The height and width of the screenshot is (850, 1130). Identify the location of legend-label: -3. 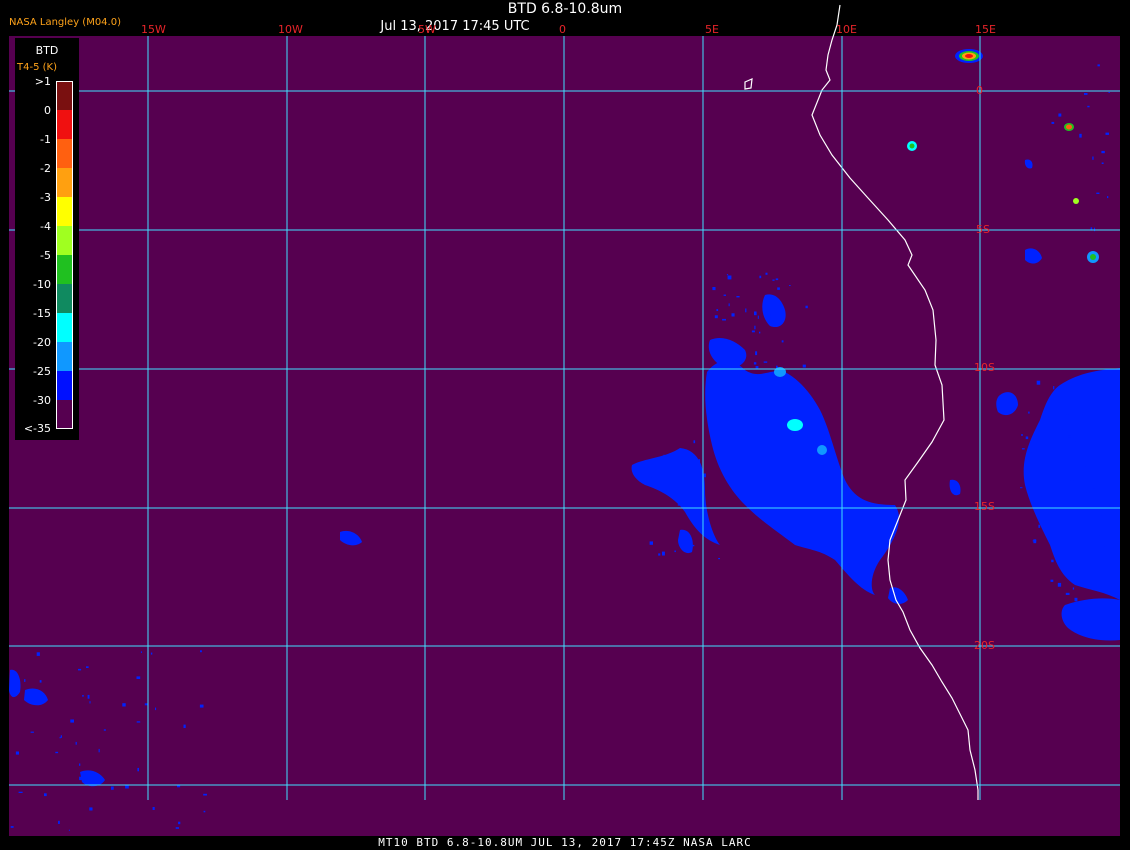
(45, 197).